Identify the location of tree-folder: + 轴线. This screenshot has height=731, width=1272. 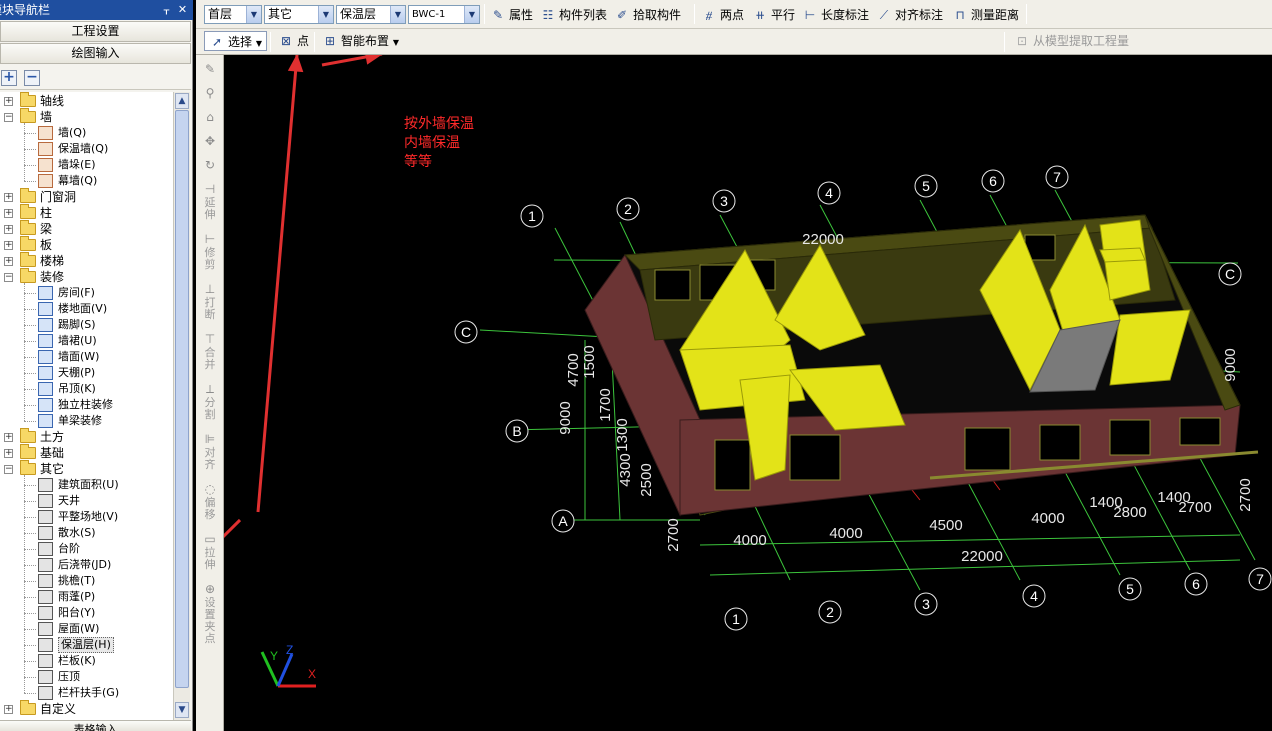
(86, 100).